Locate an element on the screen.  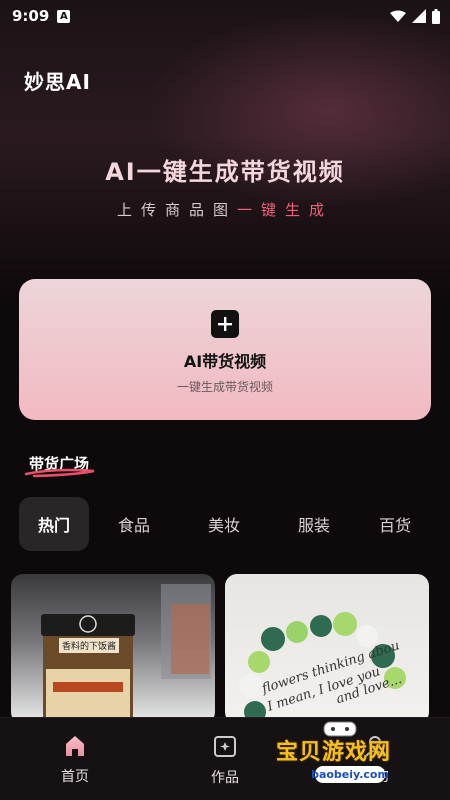
site-watermark: 宝贝游戏网 baobeiy.com is located at coordinates (360, 759).